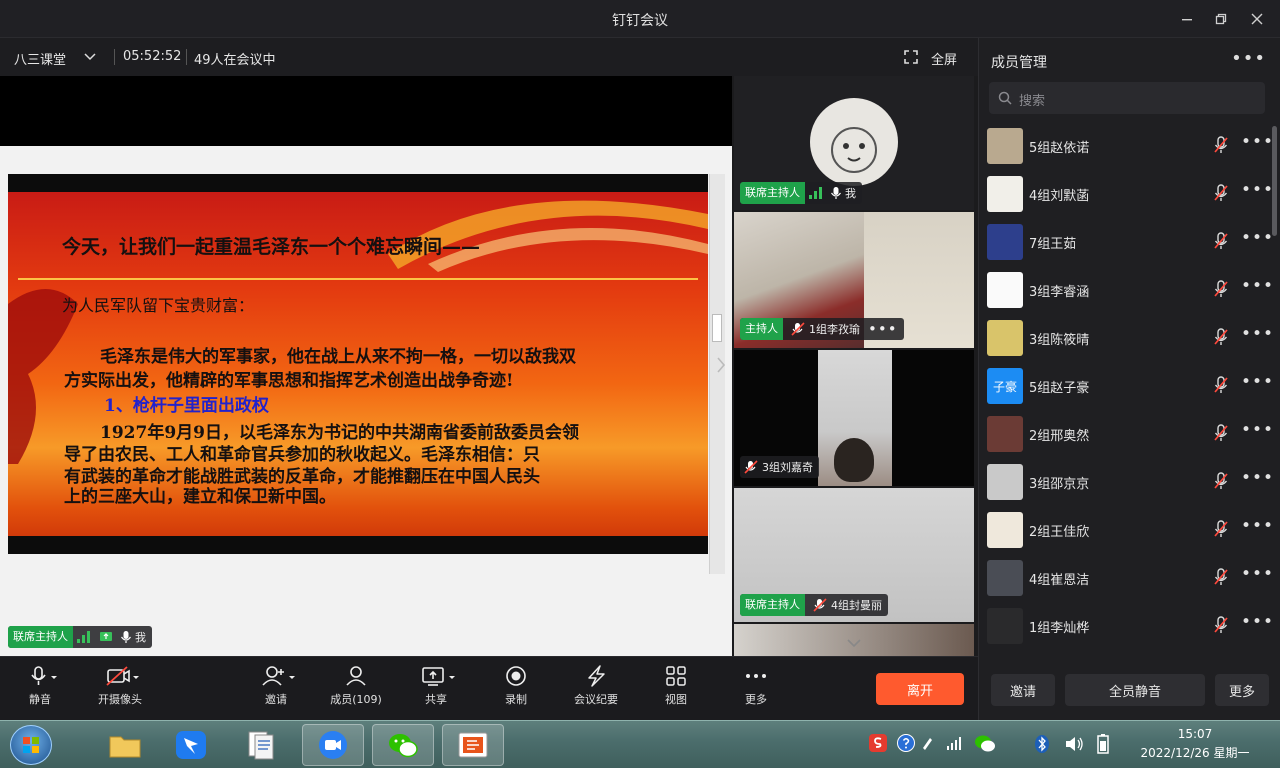 This screenshot has height=768, width=1280. I want to click on screen-share-icon, so click(438, 676).